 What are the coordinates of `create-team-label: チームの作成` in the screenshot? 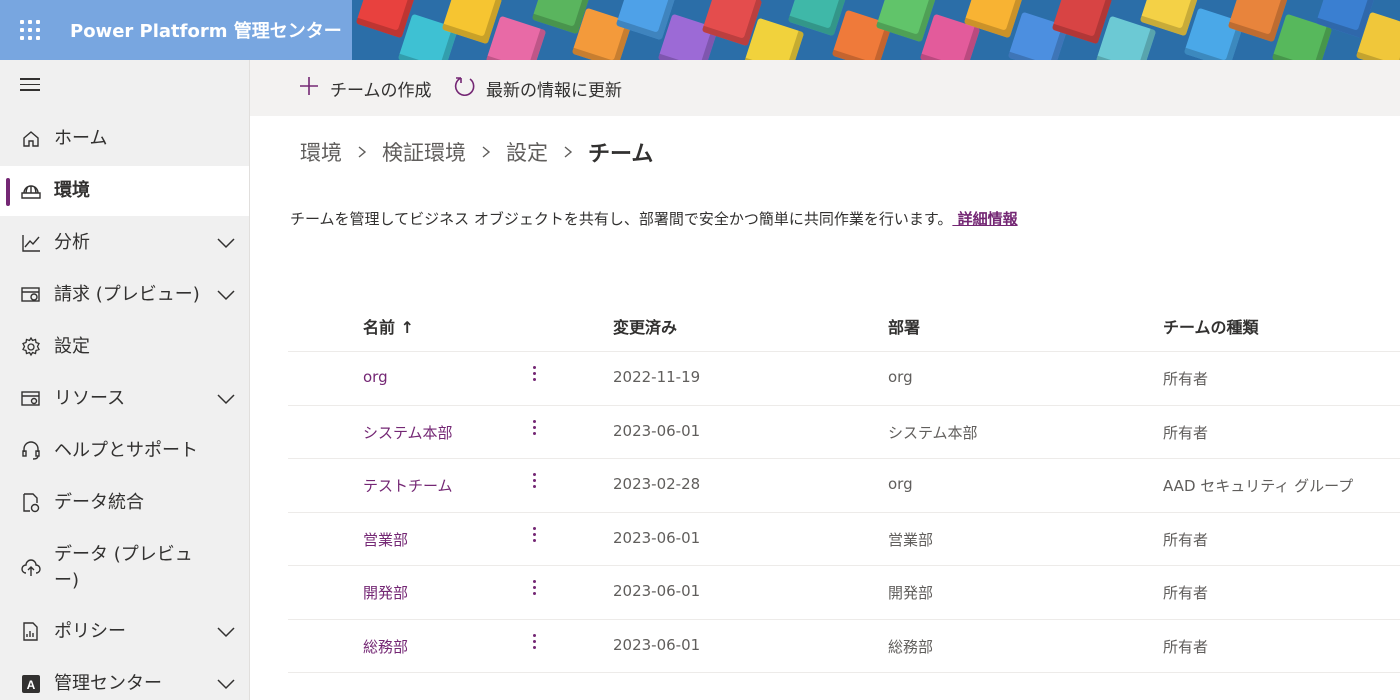 It's located at (381, 90).